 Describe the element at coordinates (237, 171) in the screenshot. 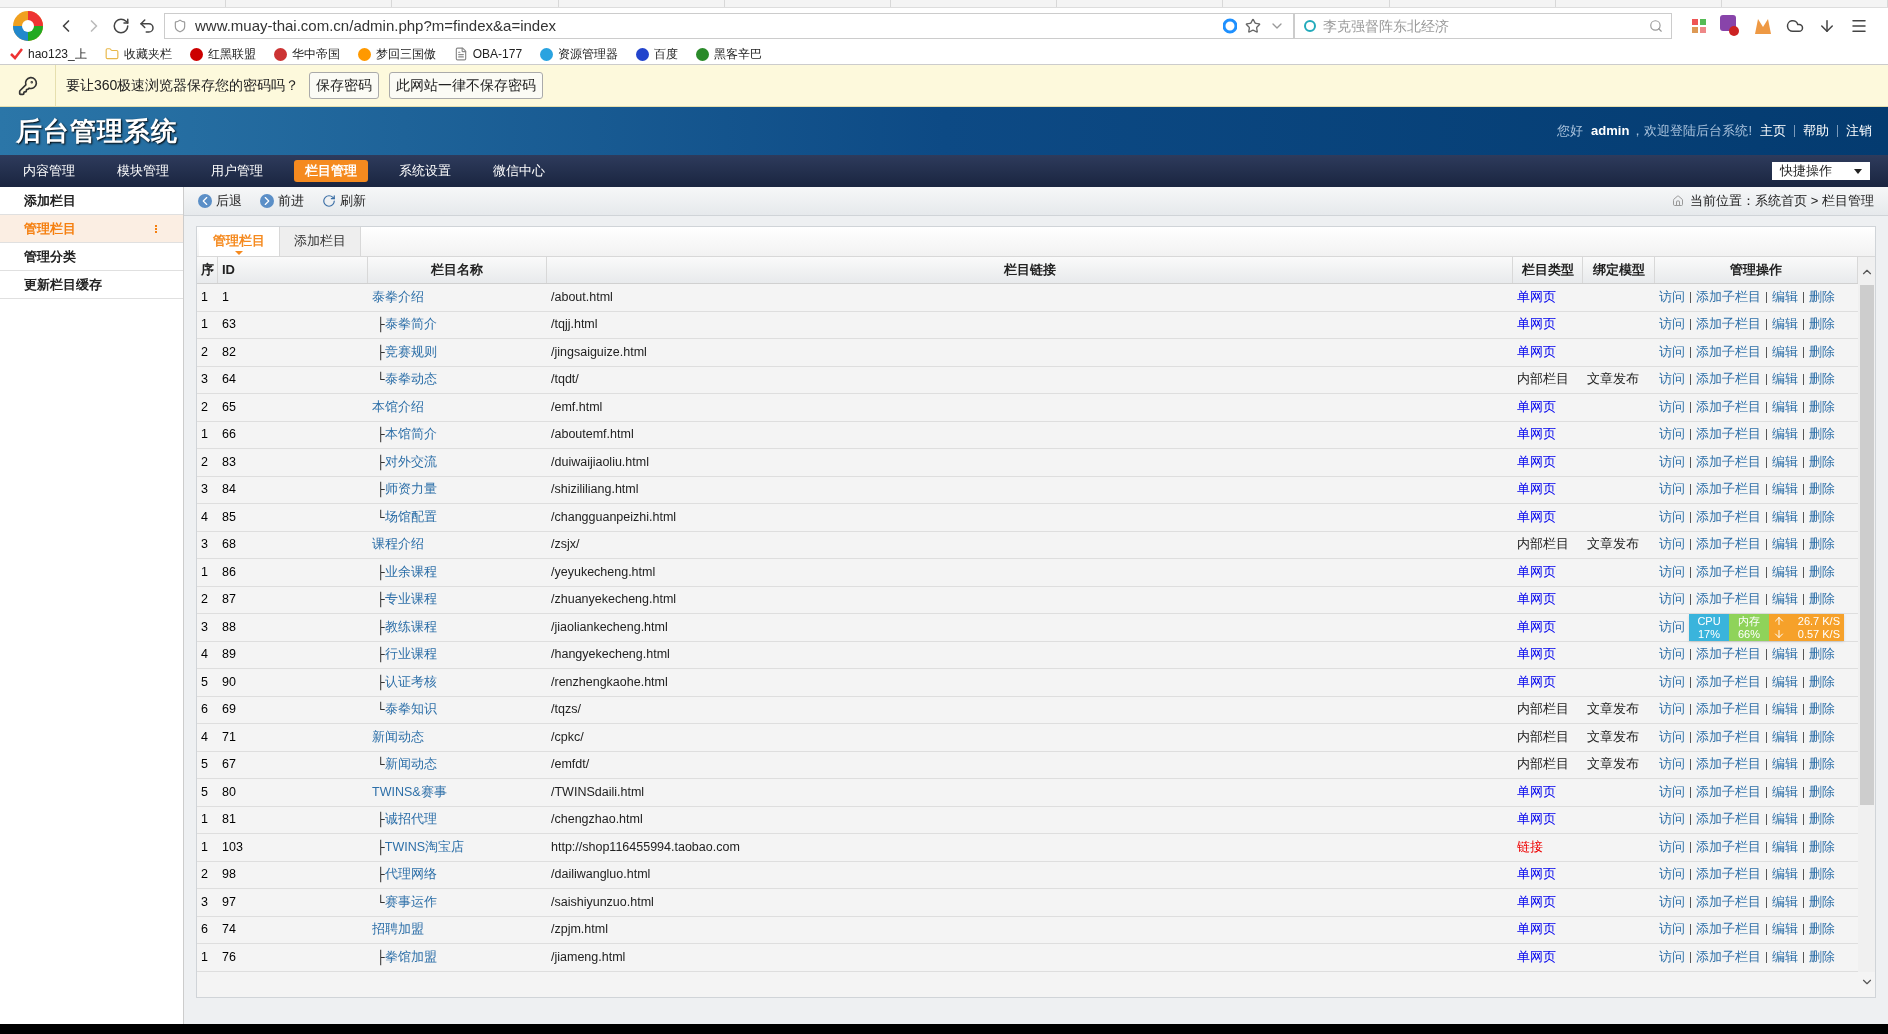

I see `menu-tab: 用户管理` at that location.